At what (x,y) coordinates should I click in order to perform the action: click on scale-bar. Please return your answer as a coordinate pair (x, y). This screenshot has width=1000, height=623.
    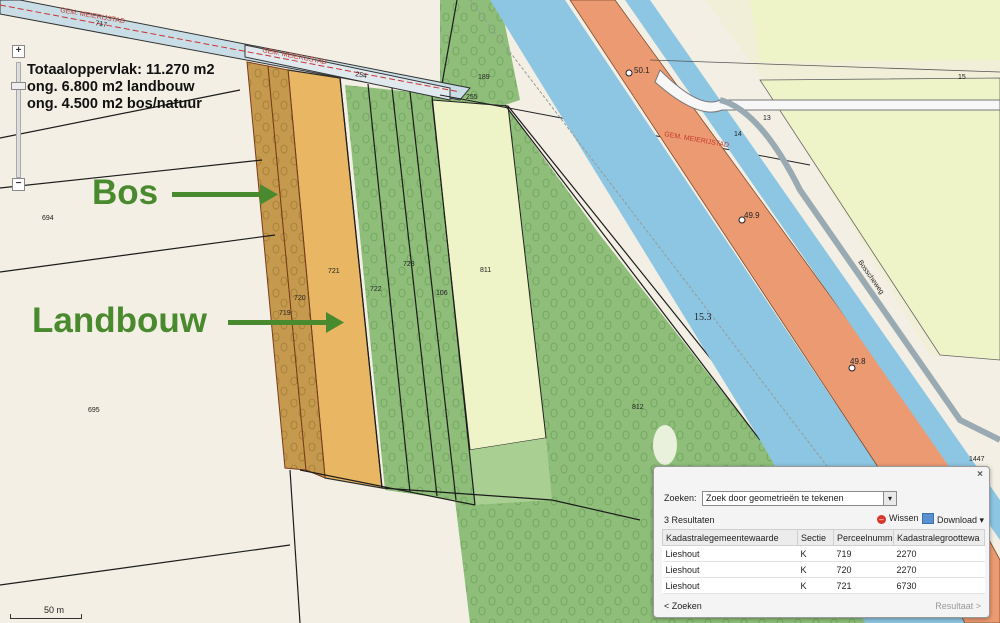
    Looking at the image, I should click on (46, 616).